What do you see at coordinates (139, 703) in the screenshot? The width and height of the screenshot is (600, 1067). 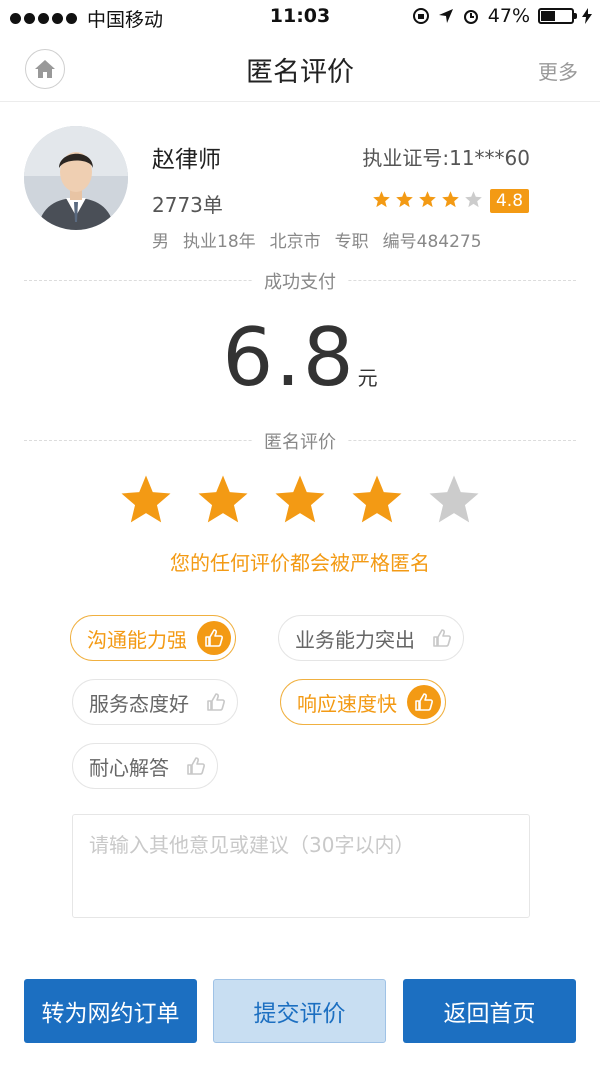 I see `tag-label: 服务态度好` at bounding box center [139, 703].